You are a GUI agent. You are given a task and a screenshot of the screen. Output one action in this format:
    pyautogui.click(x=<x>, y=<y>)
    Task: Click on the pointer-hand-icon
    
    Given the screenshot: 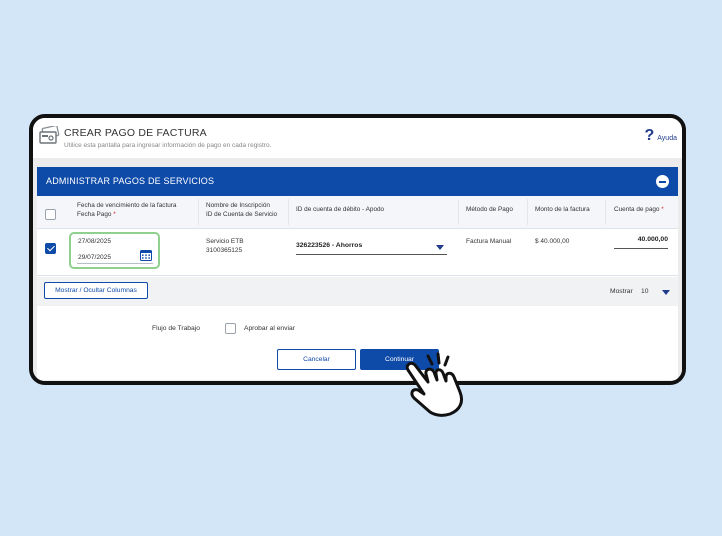 What is the action you would take?
    pyautogui.click(x=434, y=384)
    